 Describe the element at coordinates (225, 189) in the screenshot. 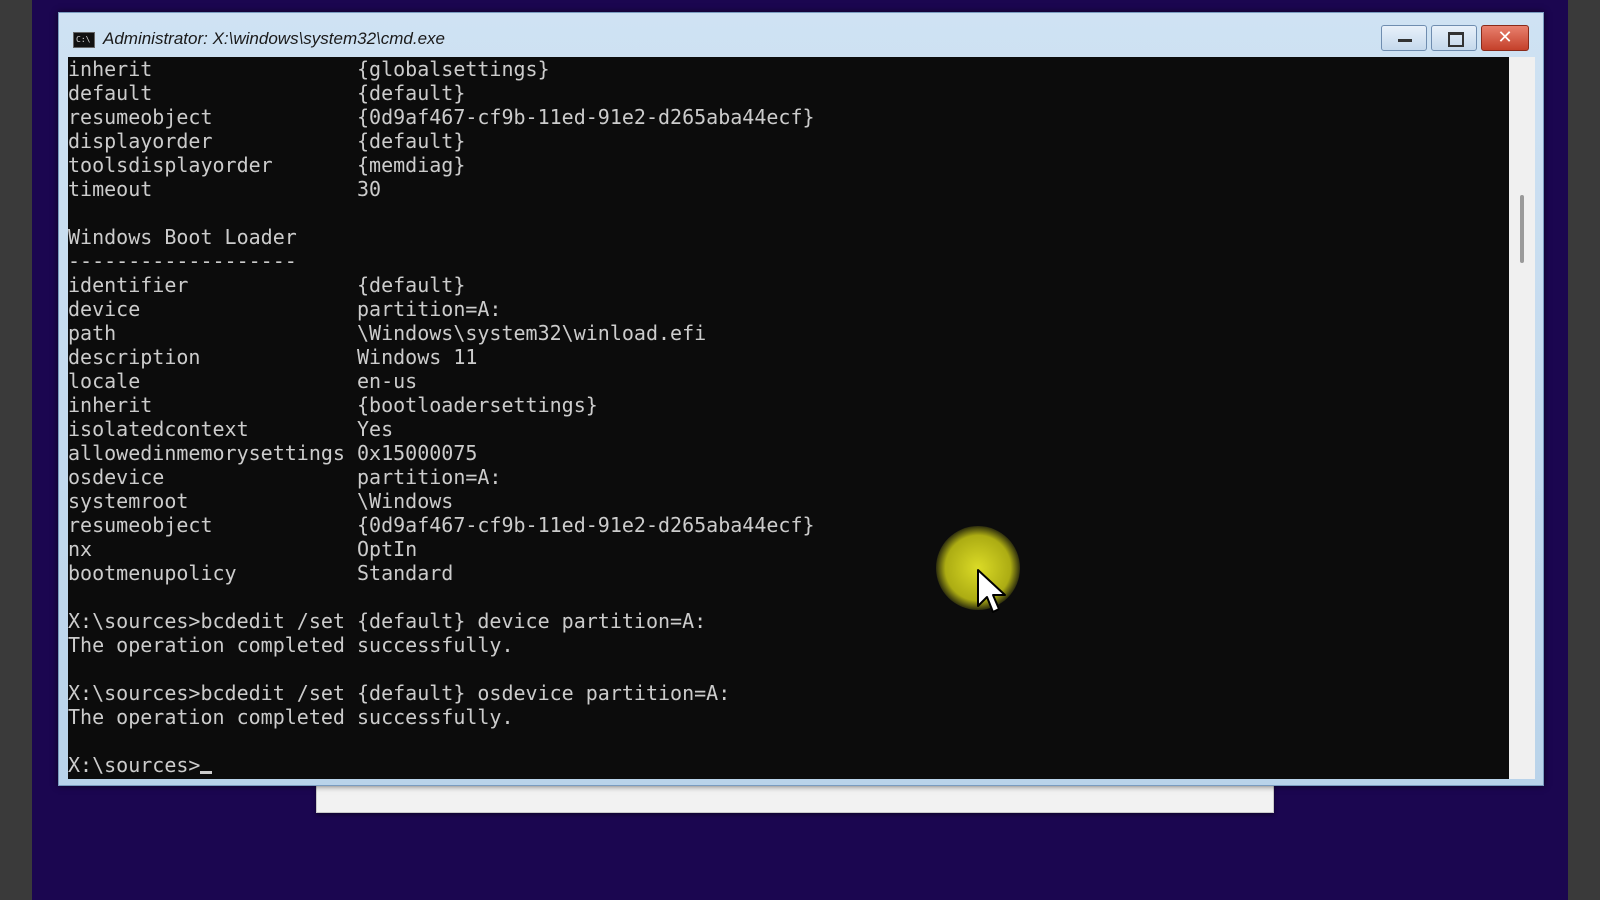

I see `console-line: timeout 30` at that location.